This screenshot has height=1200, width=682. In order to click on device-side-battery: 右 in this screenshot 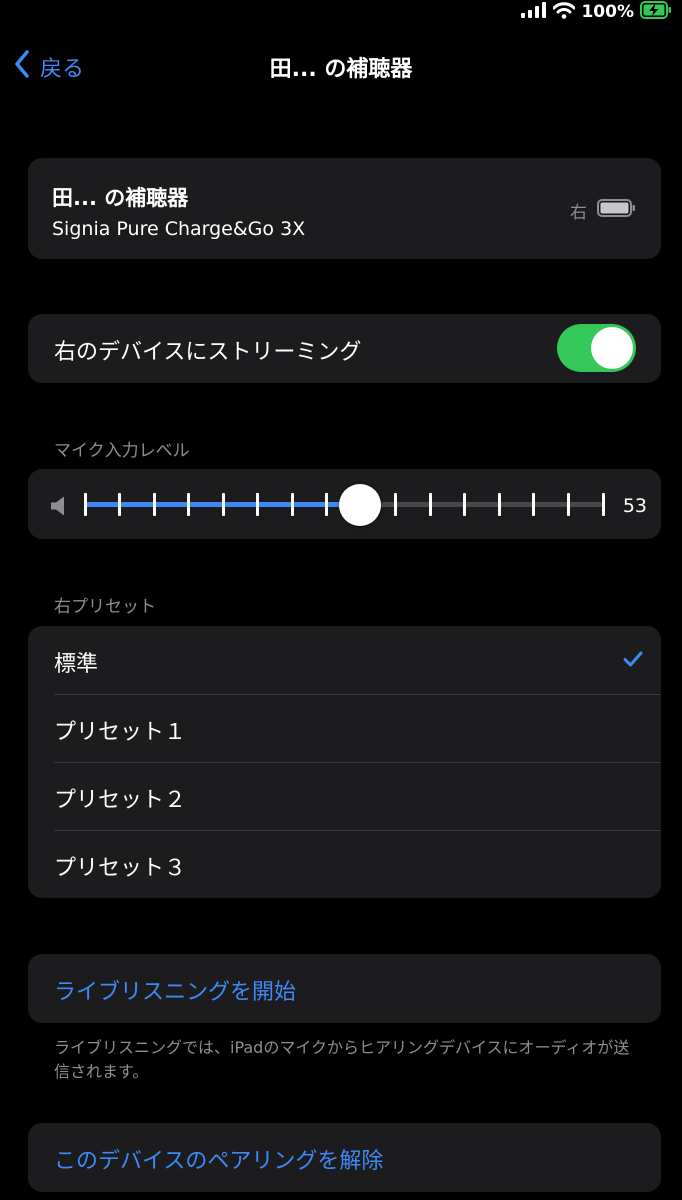, I will do `click(603, 210)`.